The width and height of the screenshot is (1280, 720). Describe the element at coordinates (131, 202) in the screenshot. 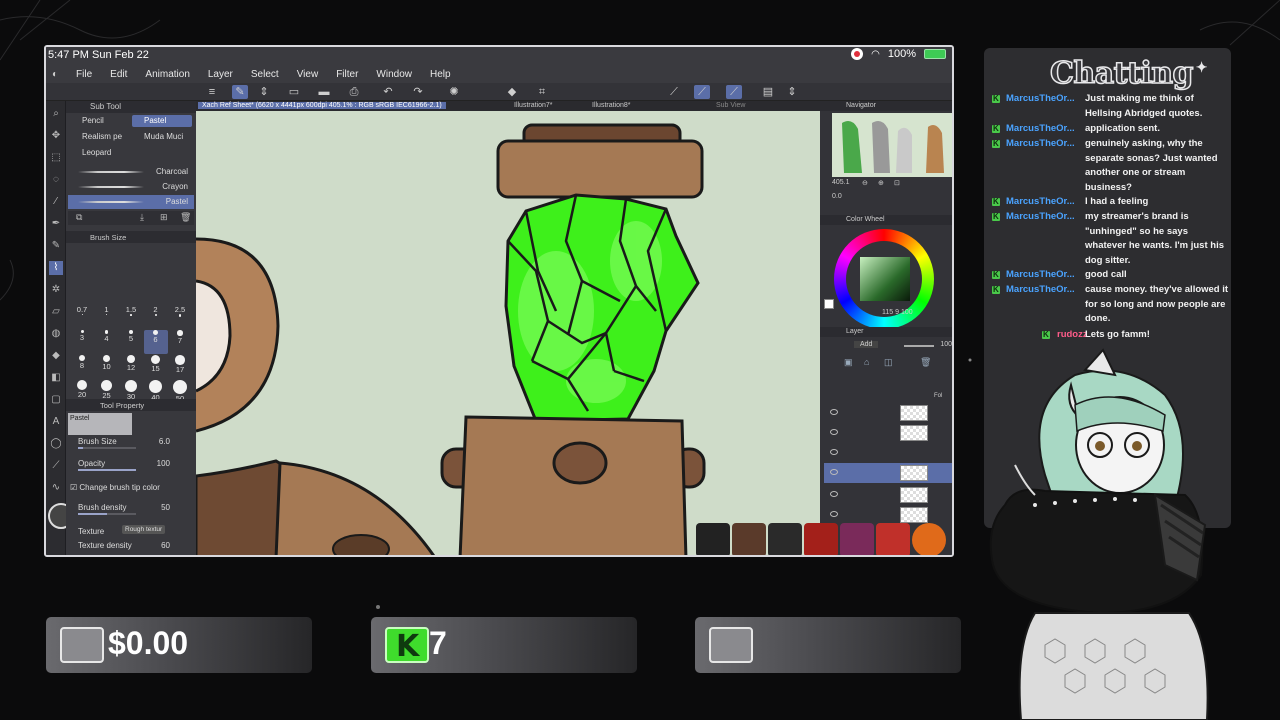

I see `brush-pastel: Pastel` at that location.